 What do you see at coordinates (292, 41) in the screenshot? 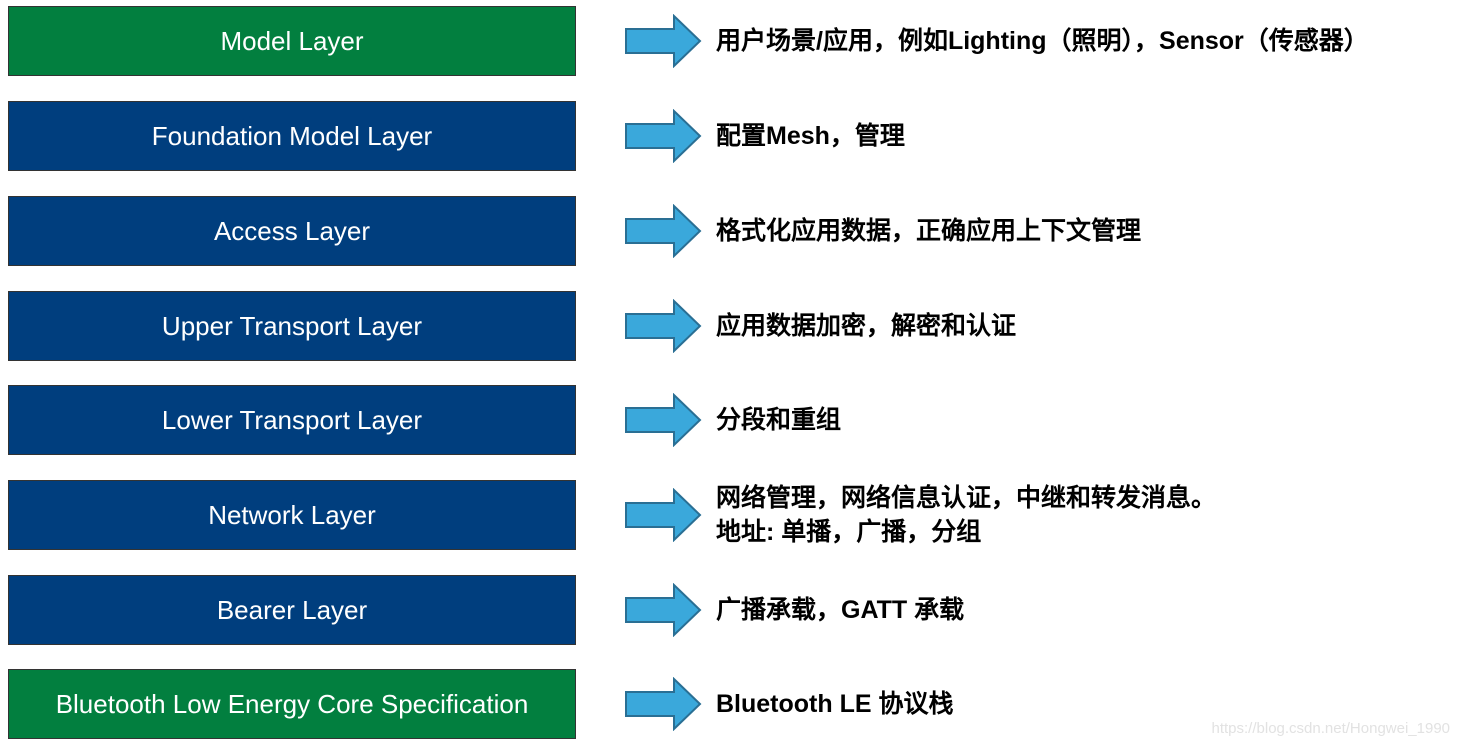
I see `layer-box: Model Layer` at bounding box center [292, 41].